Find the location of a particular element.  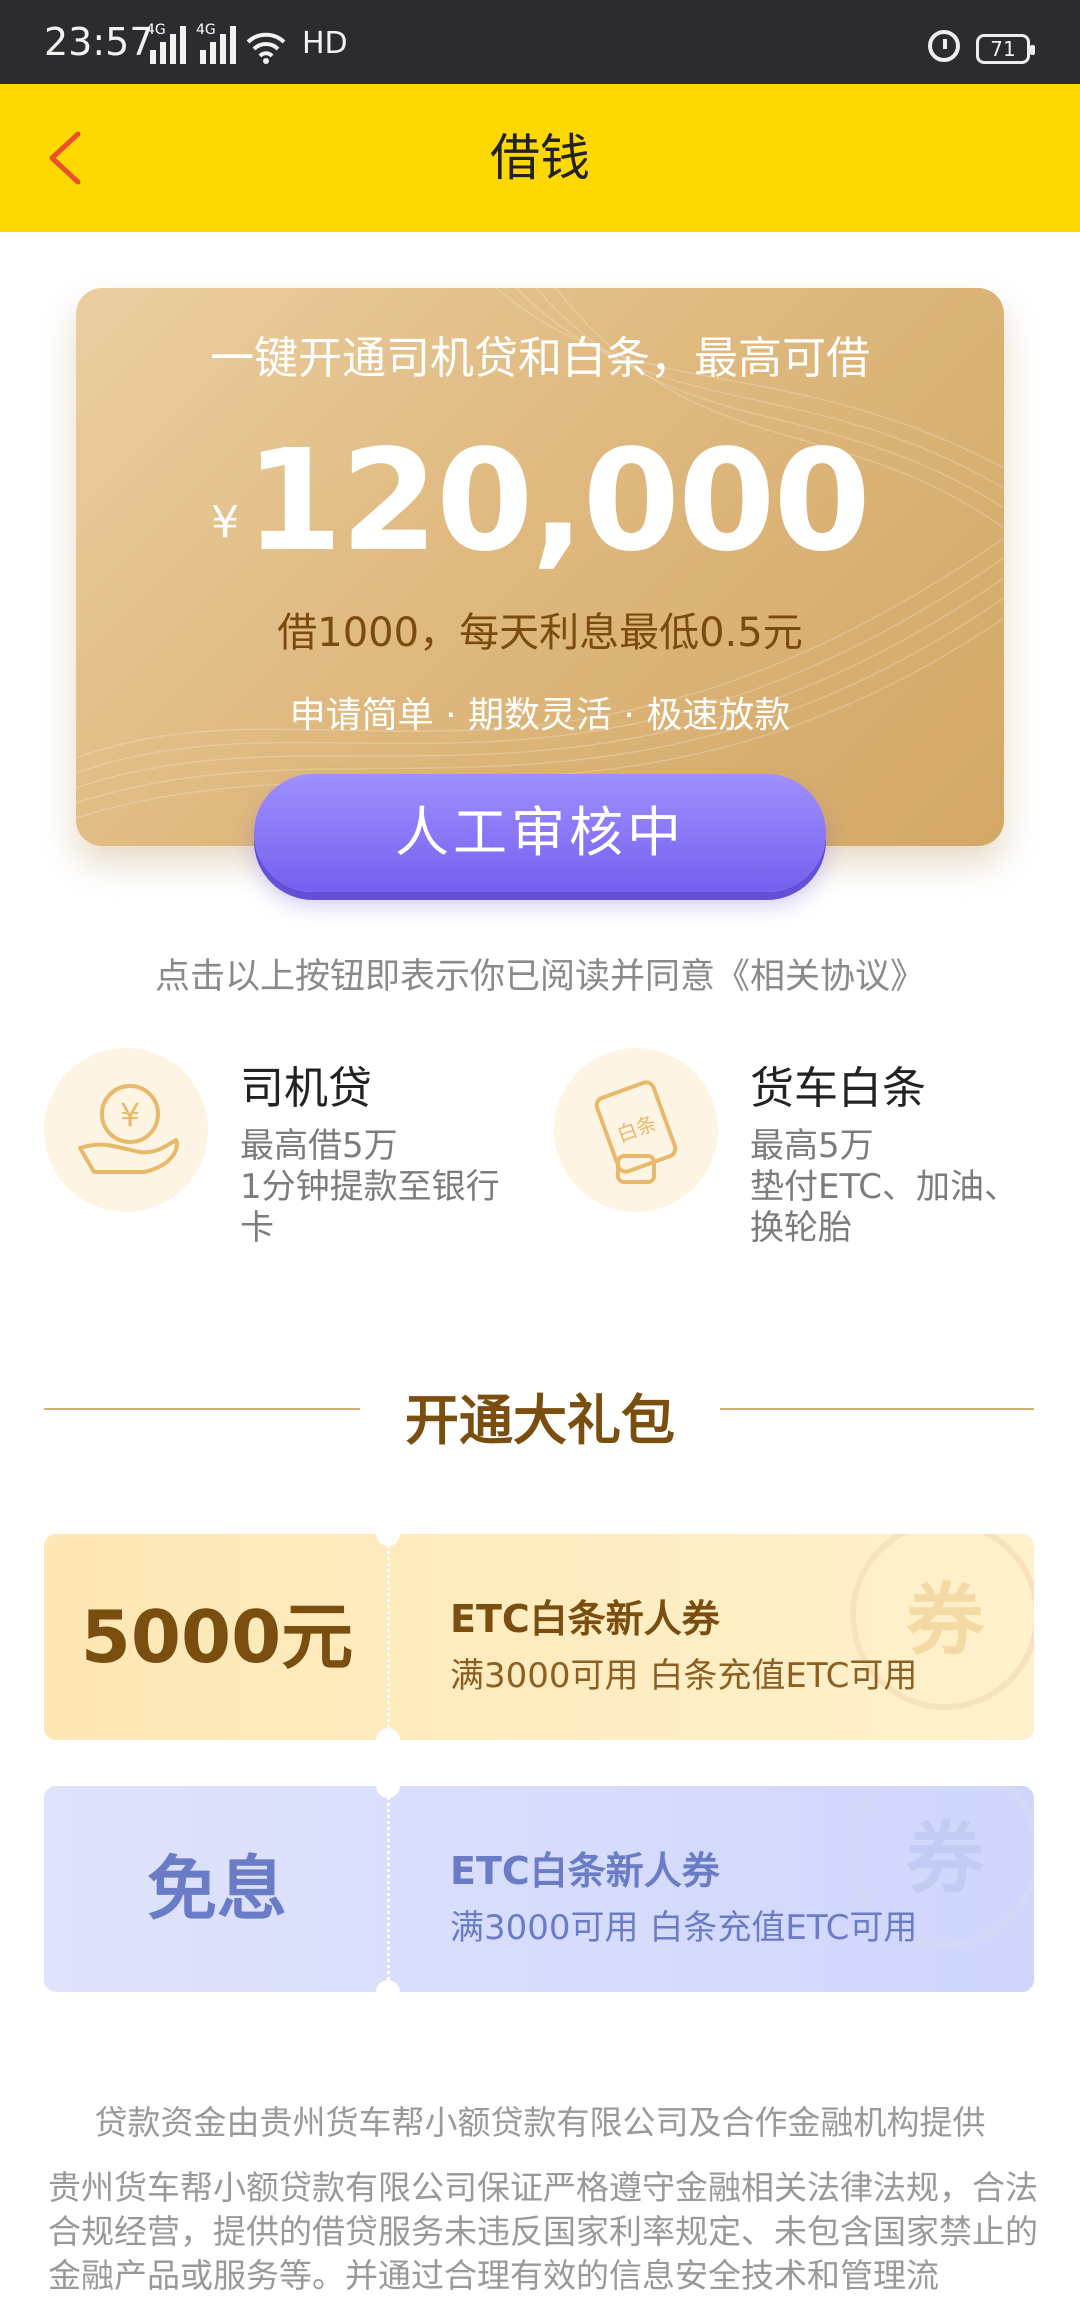

page-title: 借钱 is located at coordinates (540, 158).